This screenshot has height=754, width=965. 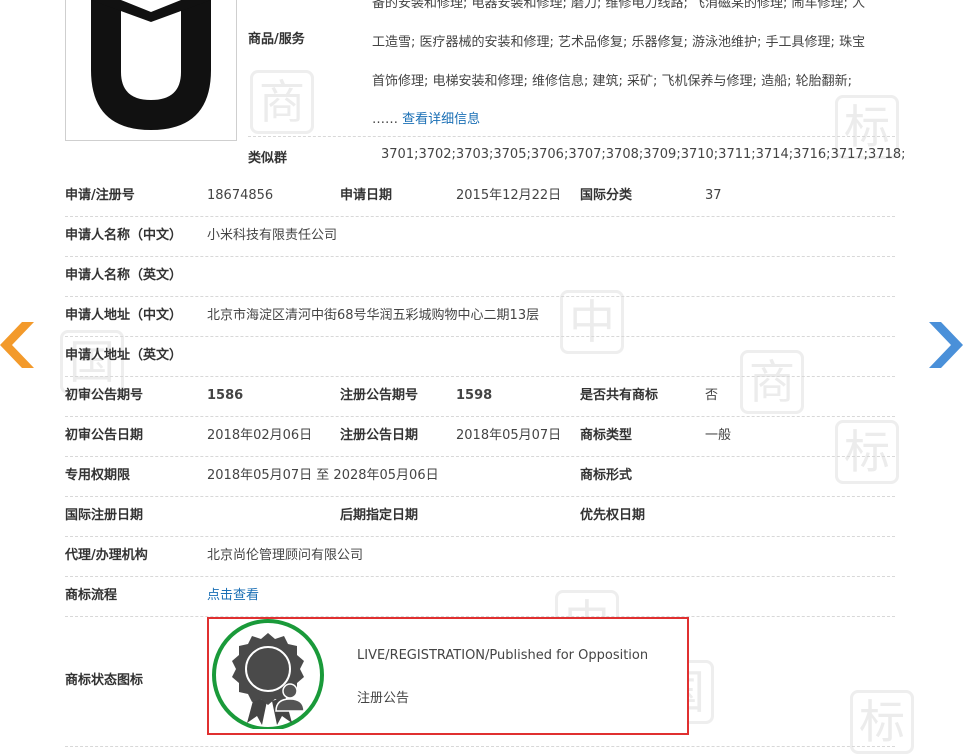 I want to click on later-date-label: 后期指定日期, so click(x=379, y=515).